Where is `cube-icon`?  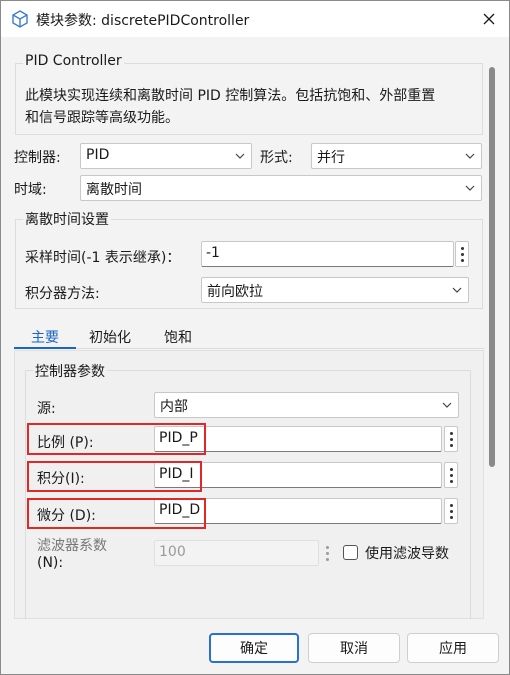
cube-icon is located at coordinates (20, 19).